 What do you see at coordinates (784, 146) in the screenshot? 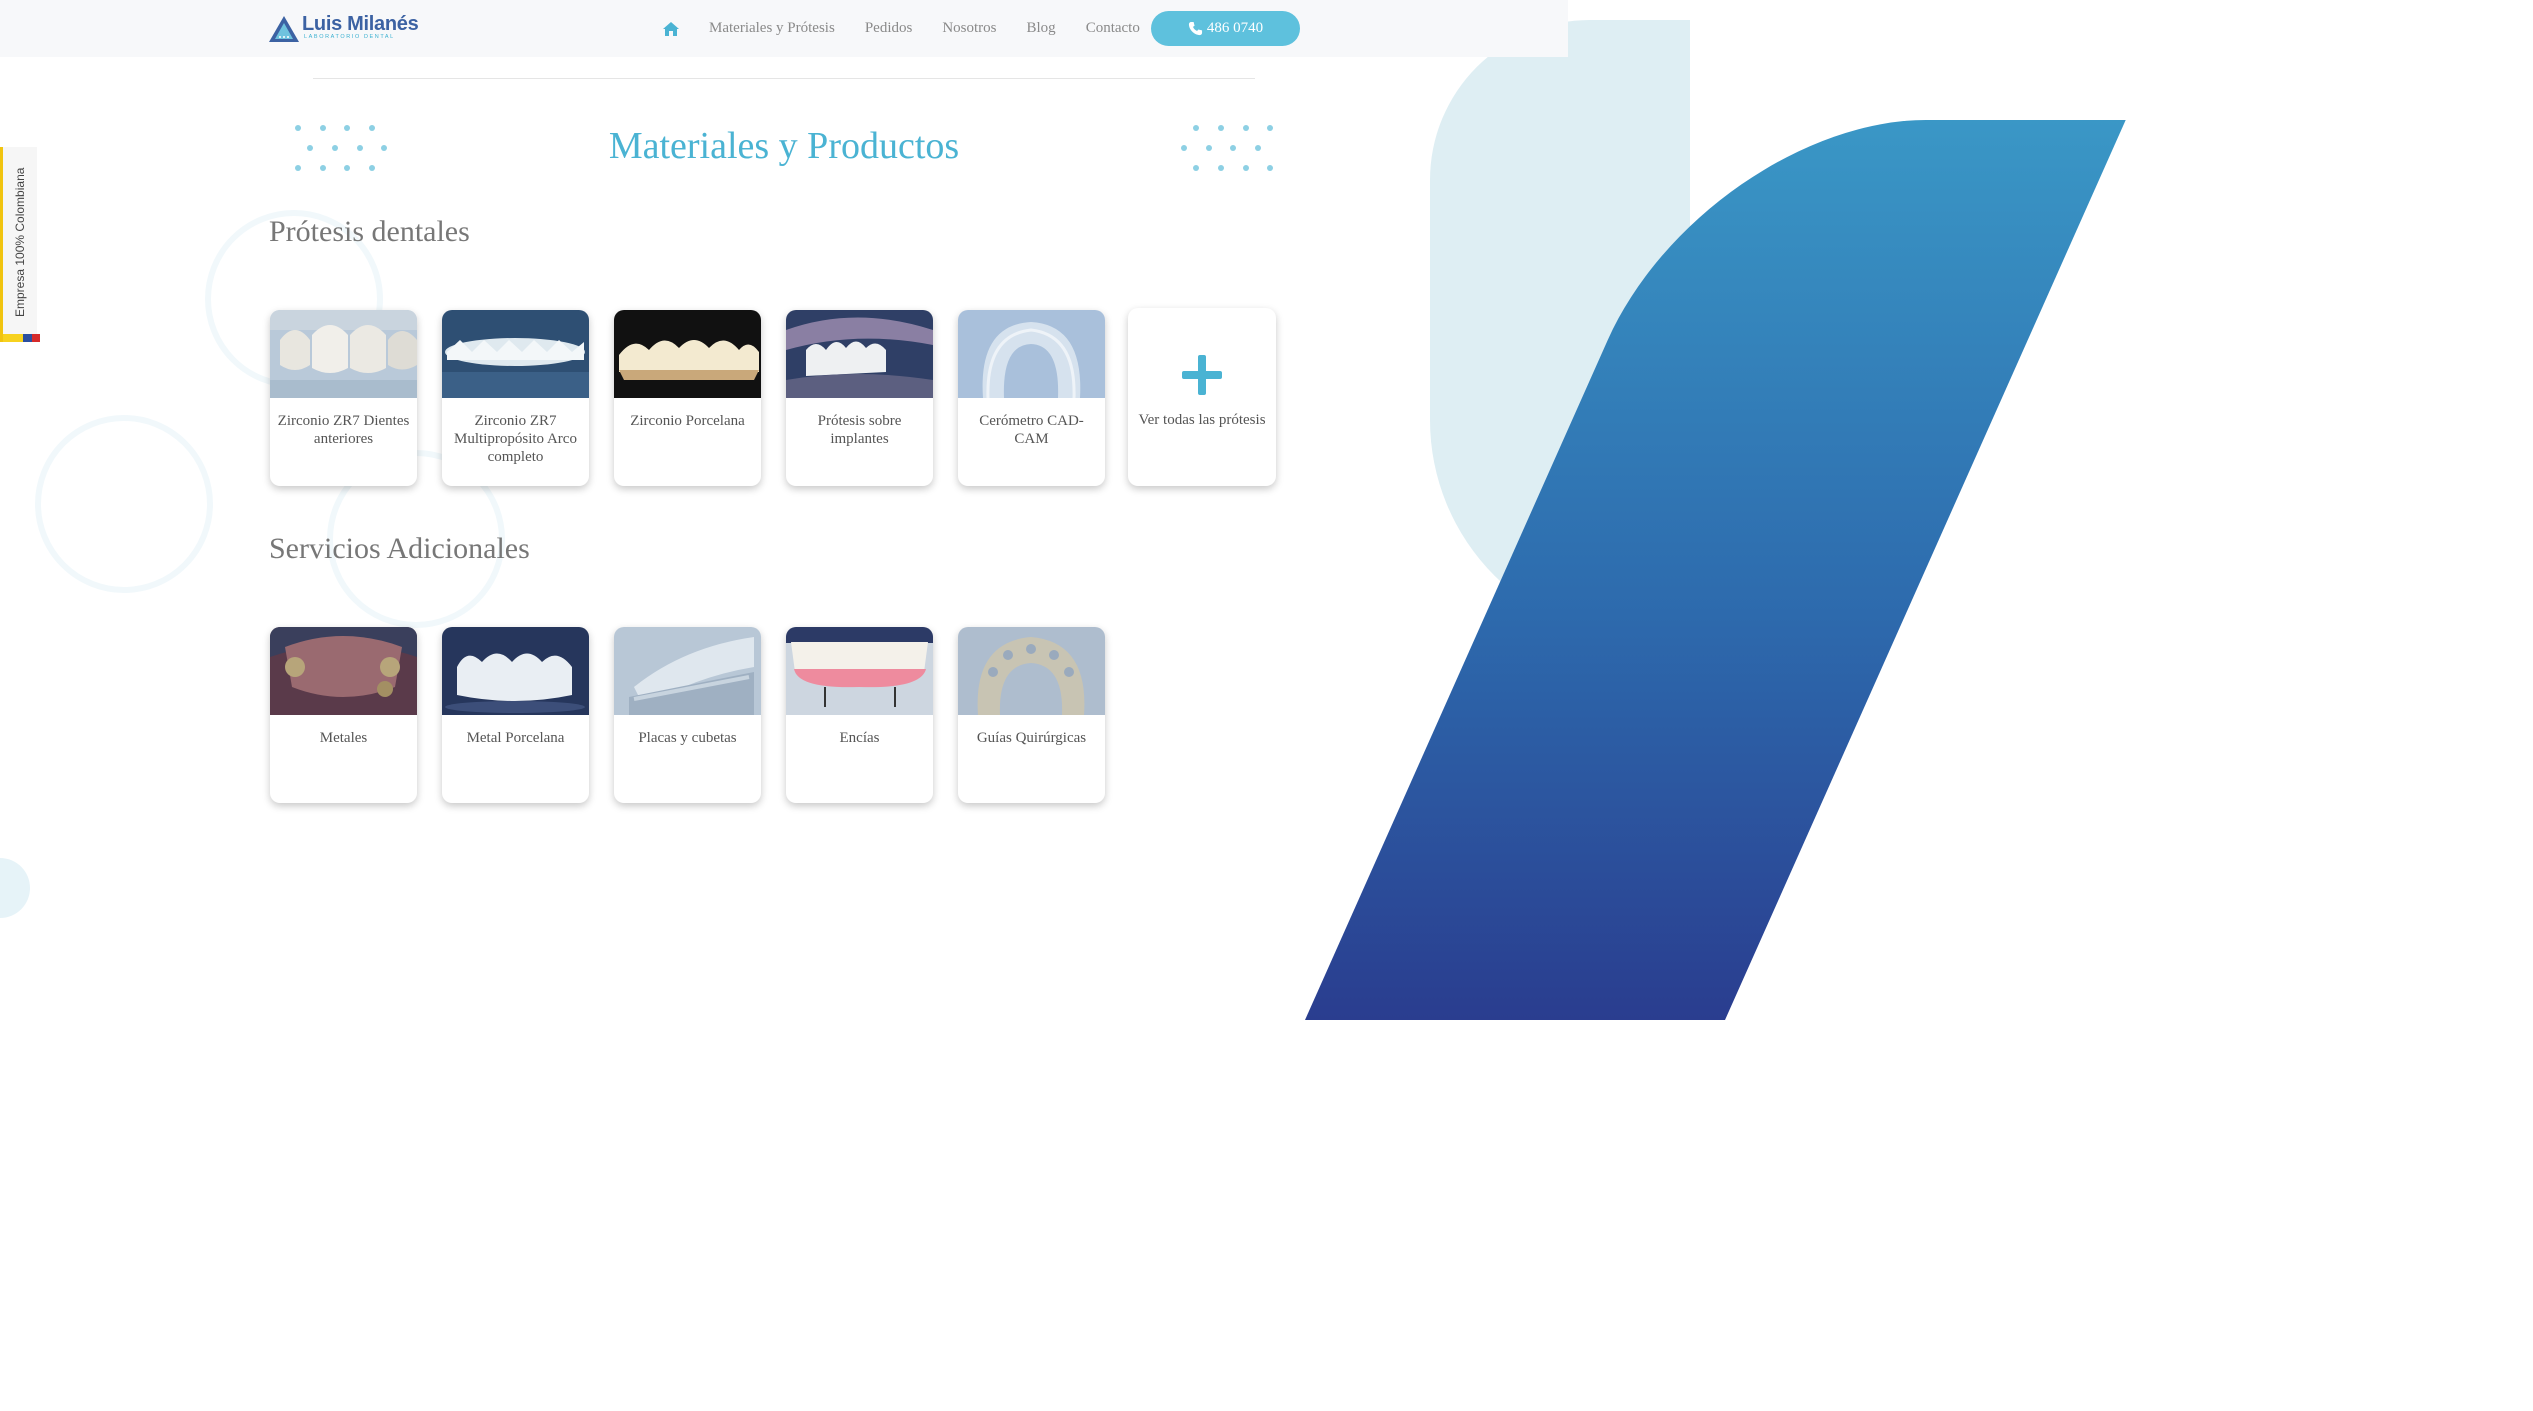
I see `page-title: Materiales y Productos` at bounding box center [784, 146].